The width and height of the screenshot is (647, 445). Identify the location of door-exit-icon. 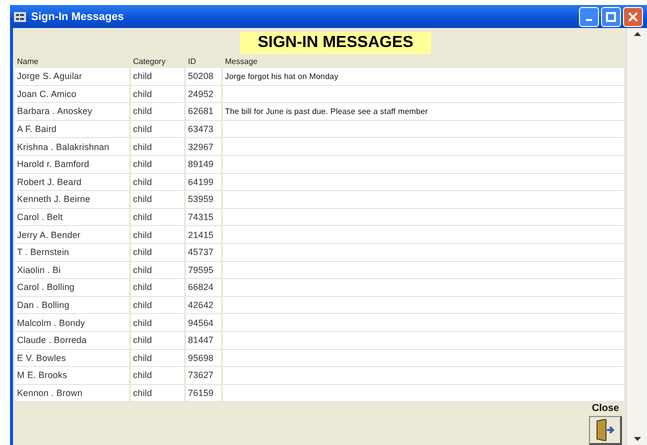
(605, 430).